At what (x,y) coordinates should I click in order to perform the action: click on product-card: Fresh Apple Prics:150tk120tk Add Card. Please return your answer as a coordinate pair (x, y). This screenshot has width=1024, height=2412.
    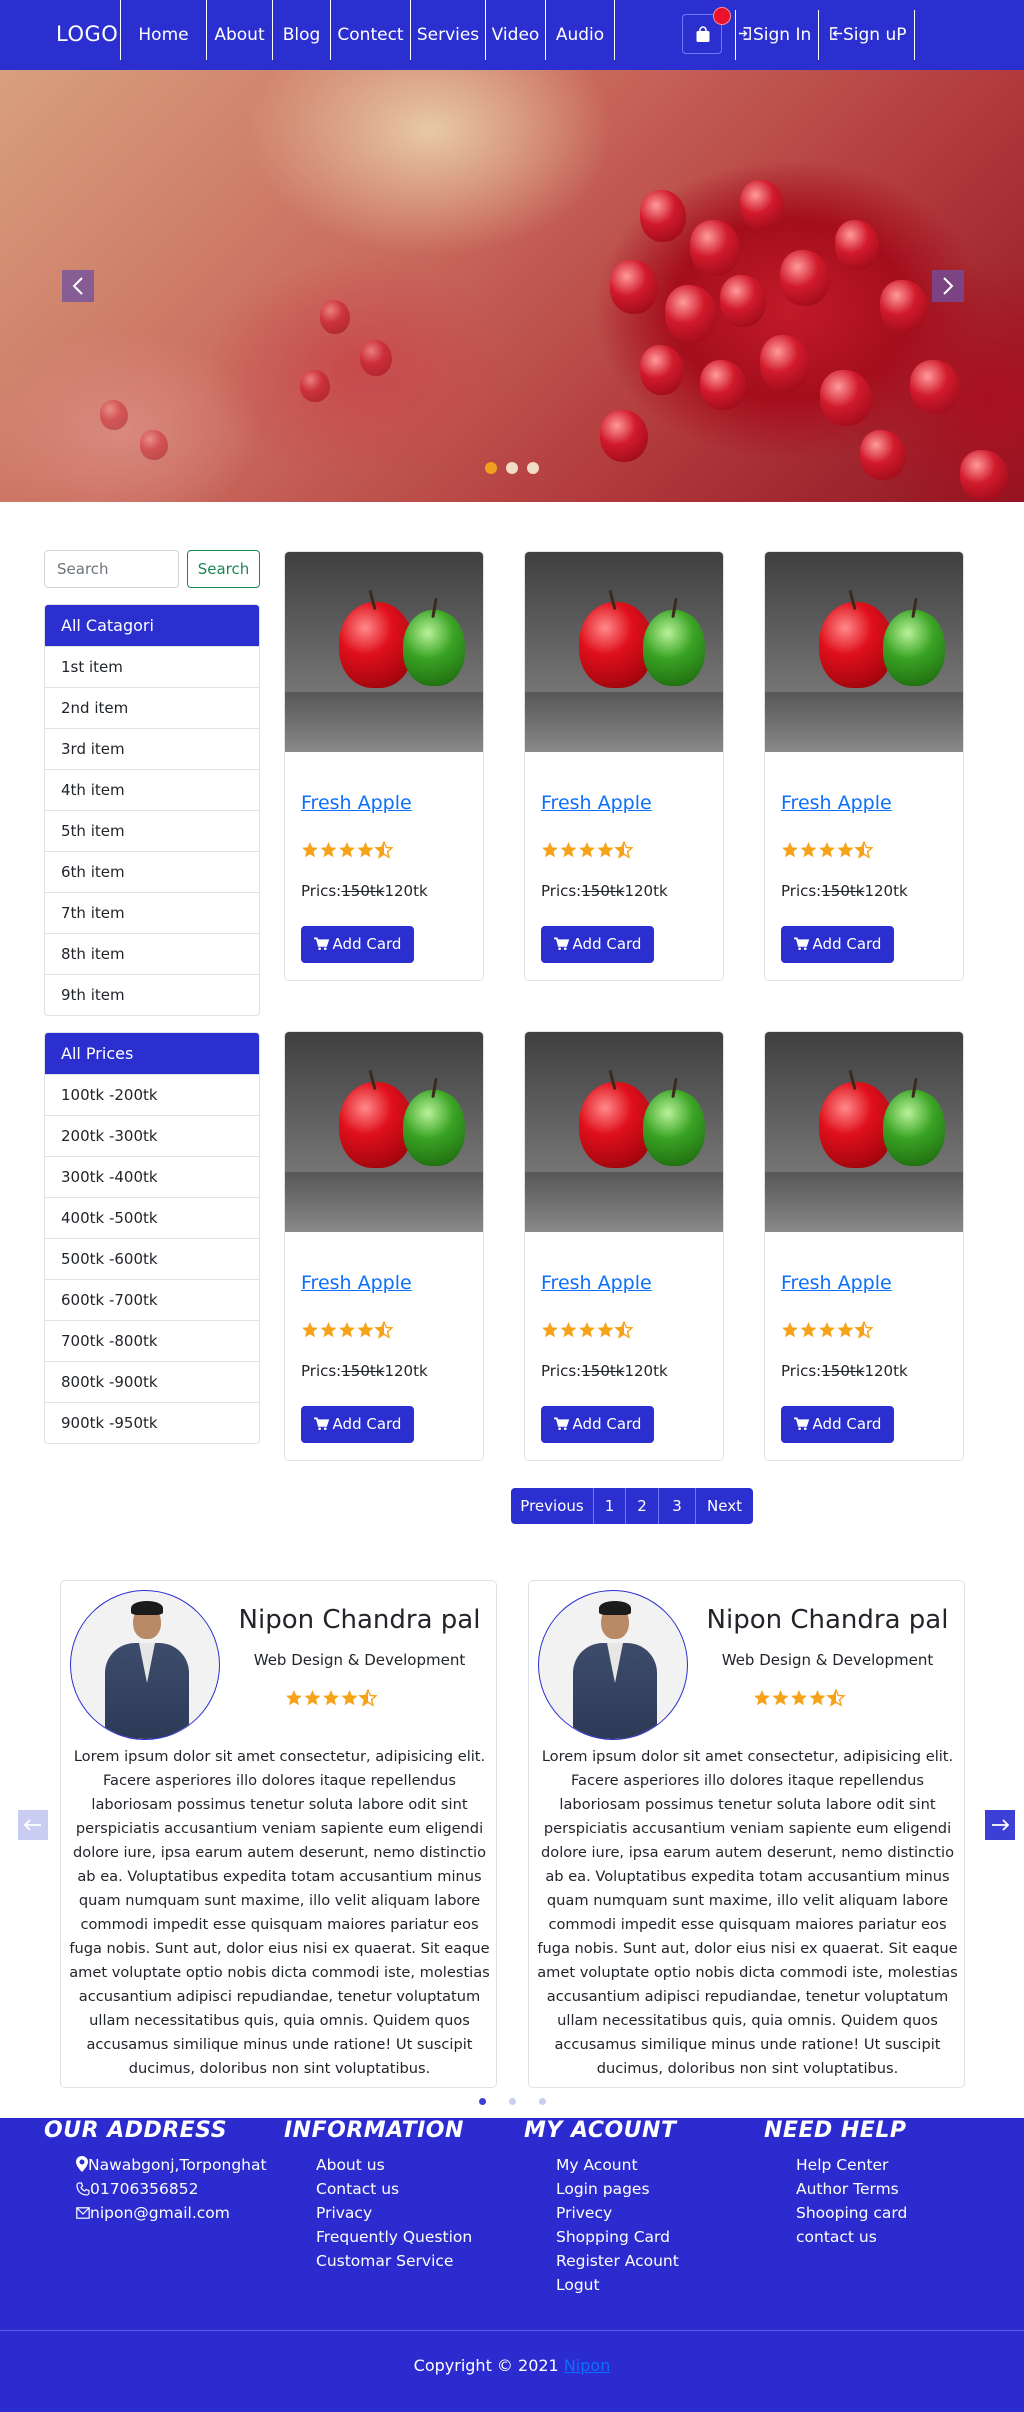
    Looking at the image, I should click on (624, 766).